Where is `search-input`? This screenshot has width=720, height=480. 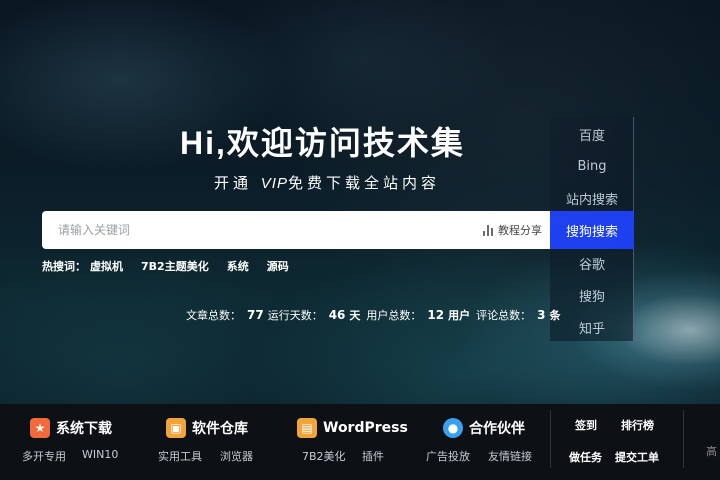
search-input is located at coordinates (252, 230).